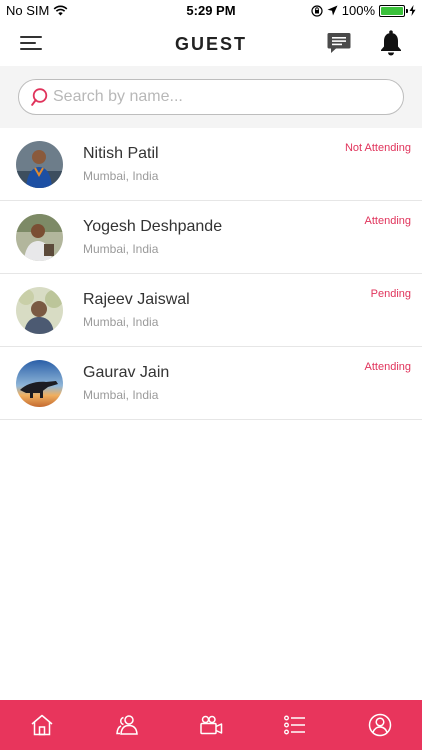 The image size is (422, 750). What do you see at coordinates (126, 372) in the screenshot?
I see `guest-name: Gaurav Jain` at bounding box center [126, 372].